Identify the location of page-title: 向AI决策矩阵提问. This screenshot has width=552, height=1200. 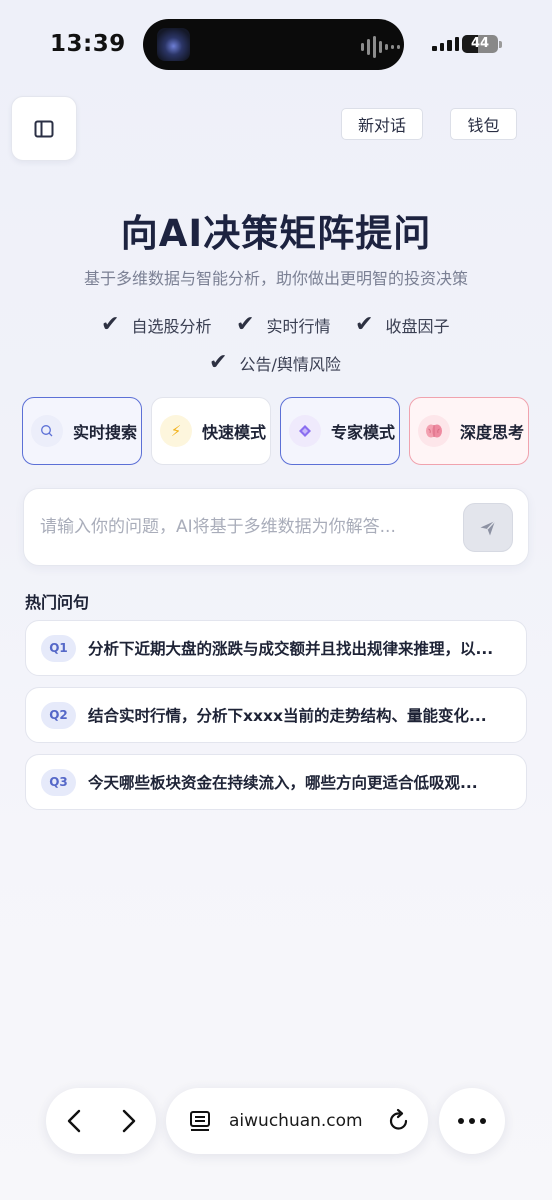
(276, 233).